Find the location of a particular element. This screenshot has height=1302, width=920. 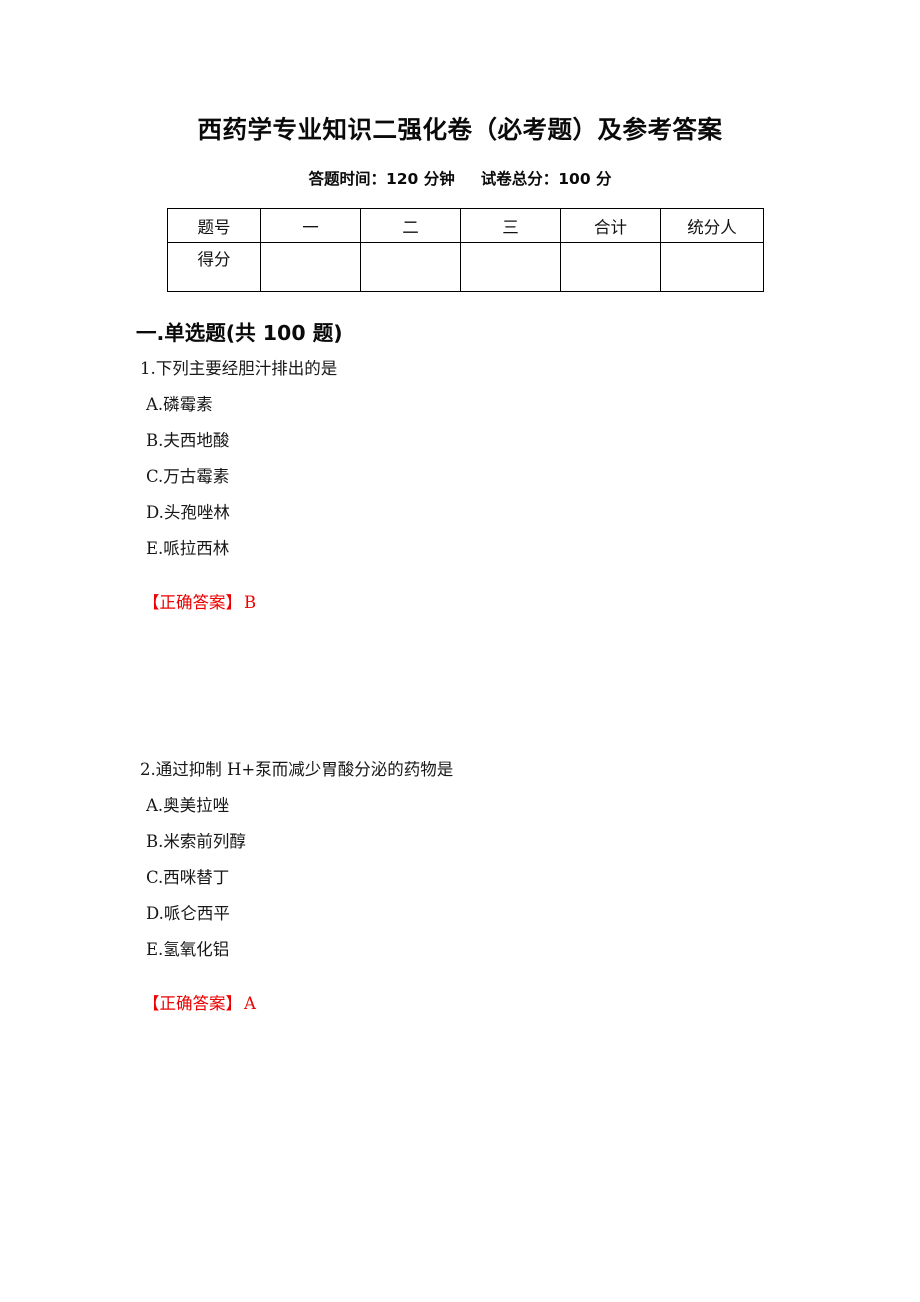

score-table-container: 题号 一 二 三 合计 统分人 得分 is located at coordinates (465, 250).